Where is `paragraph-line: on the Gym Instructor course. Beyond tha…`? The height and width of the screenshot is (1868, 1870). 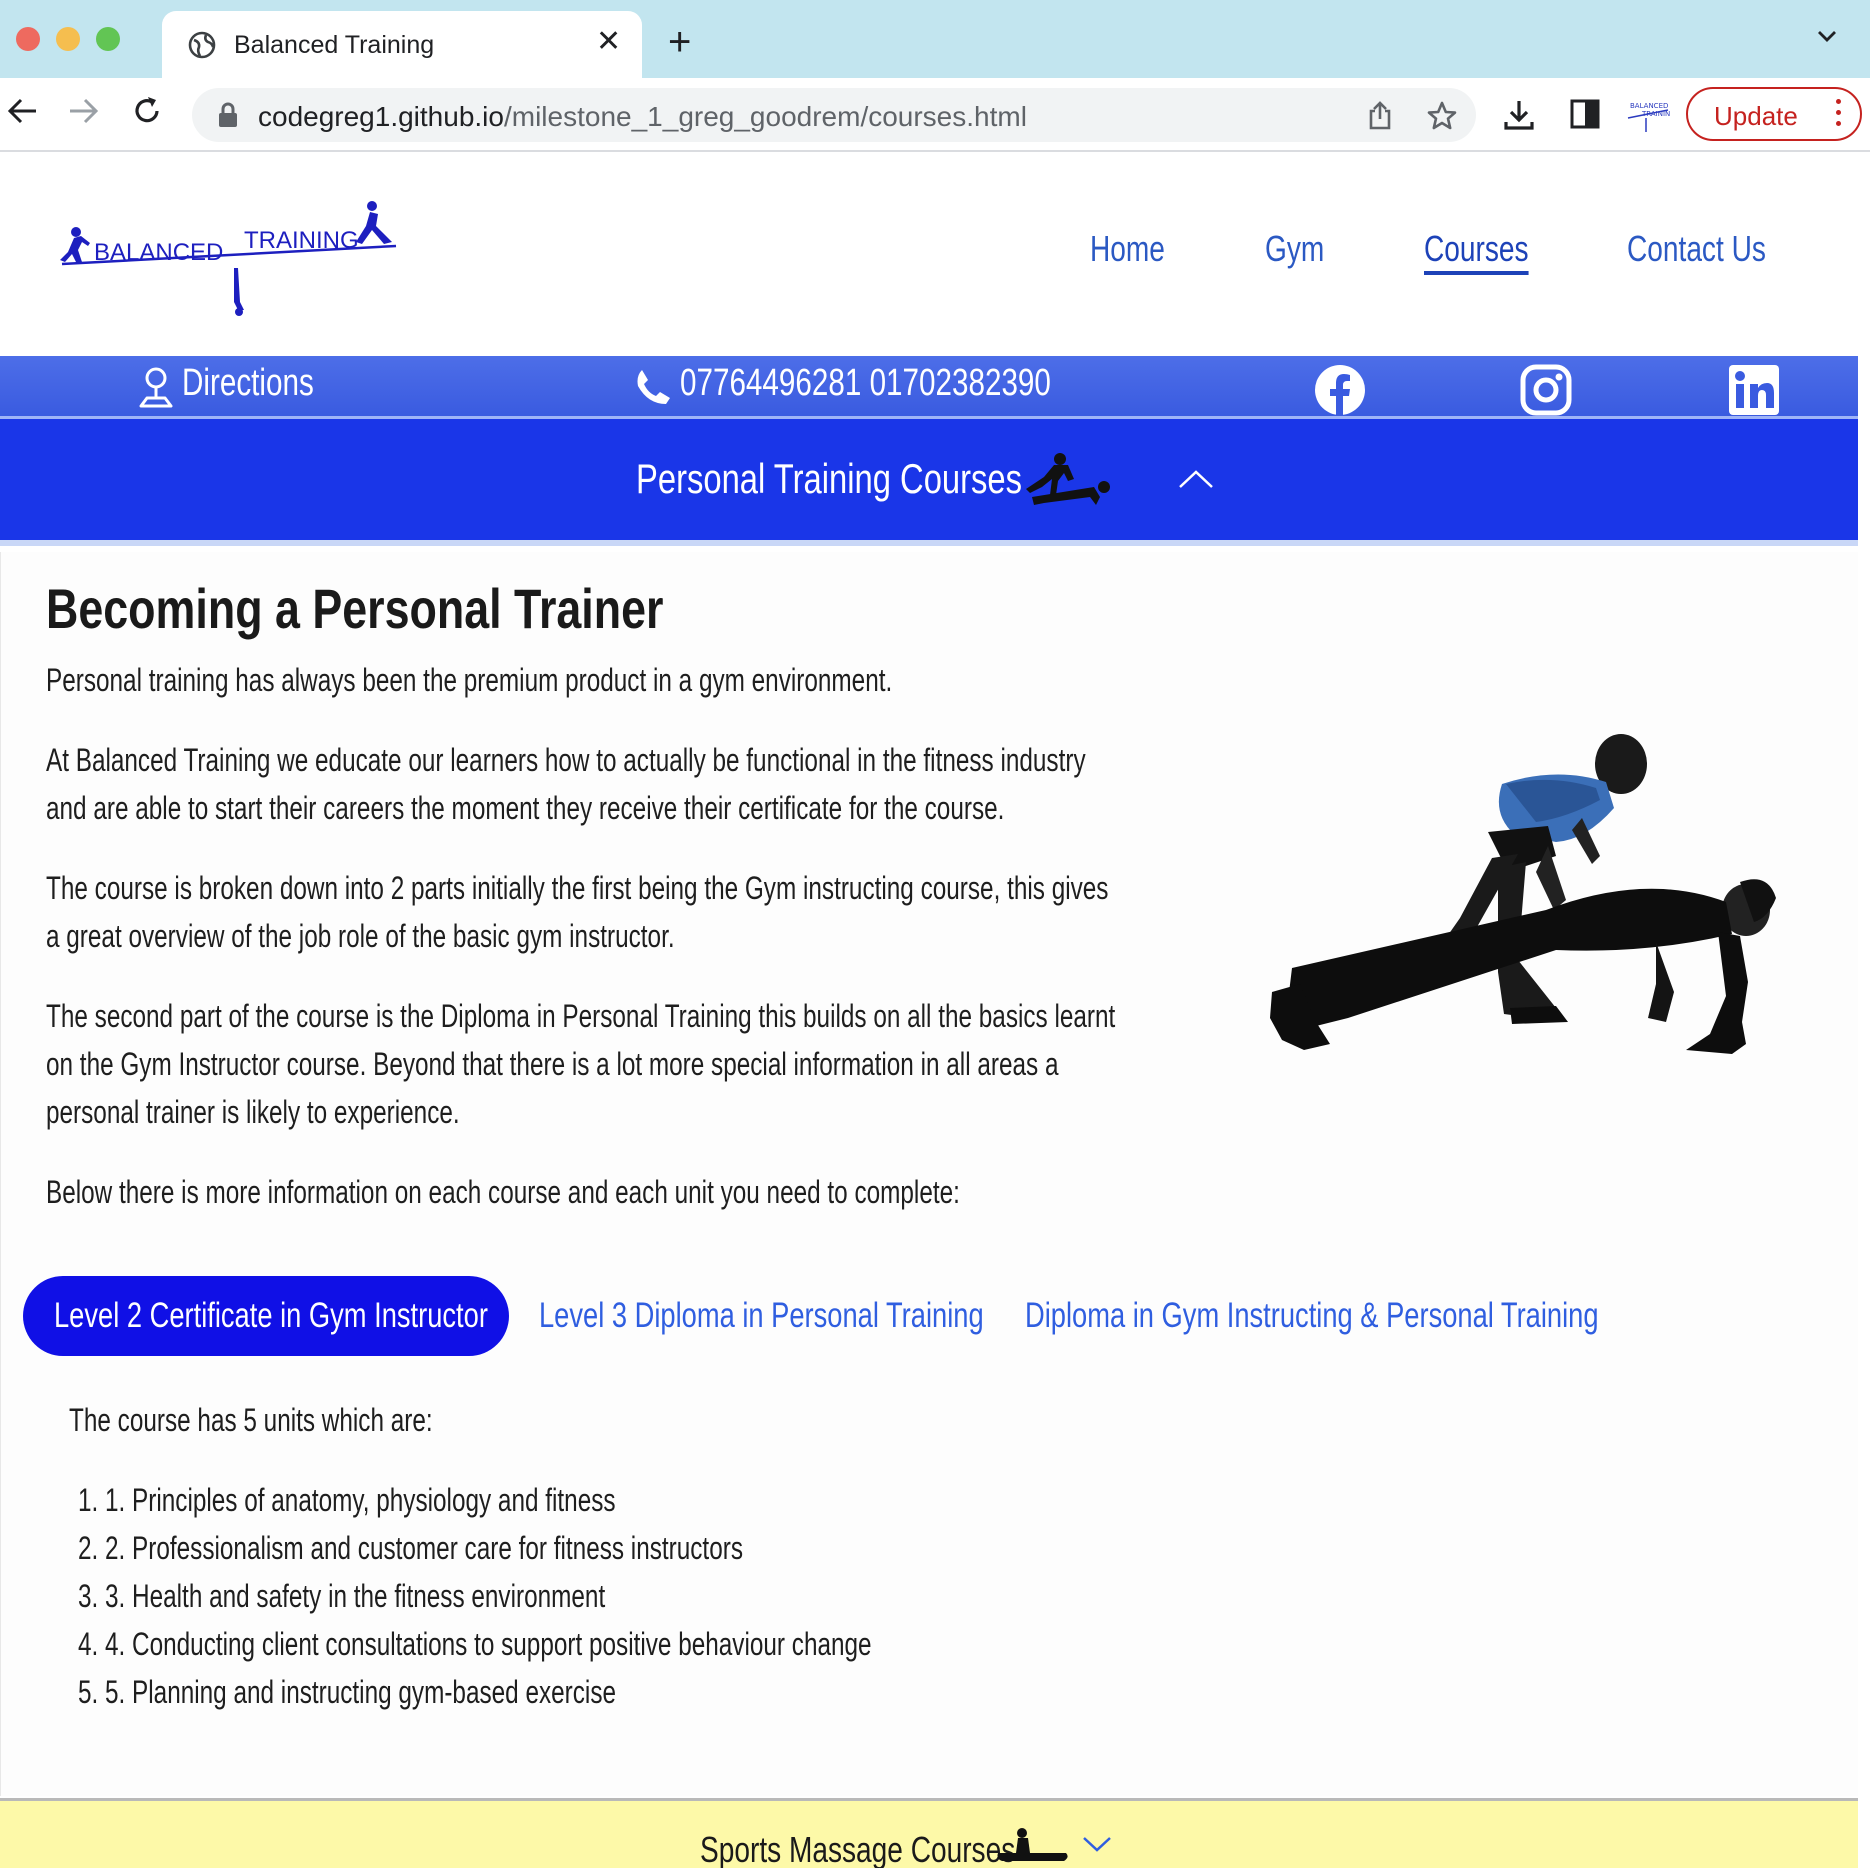
paragraph-line: on the Gym Instructor course. Beyond tha… is located at coordinates (552, 1064).